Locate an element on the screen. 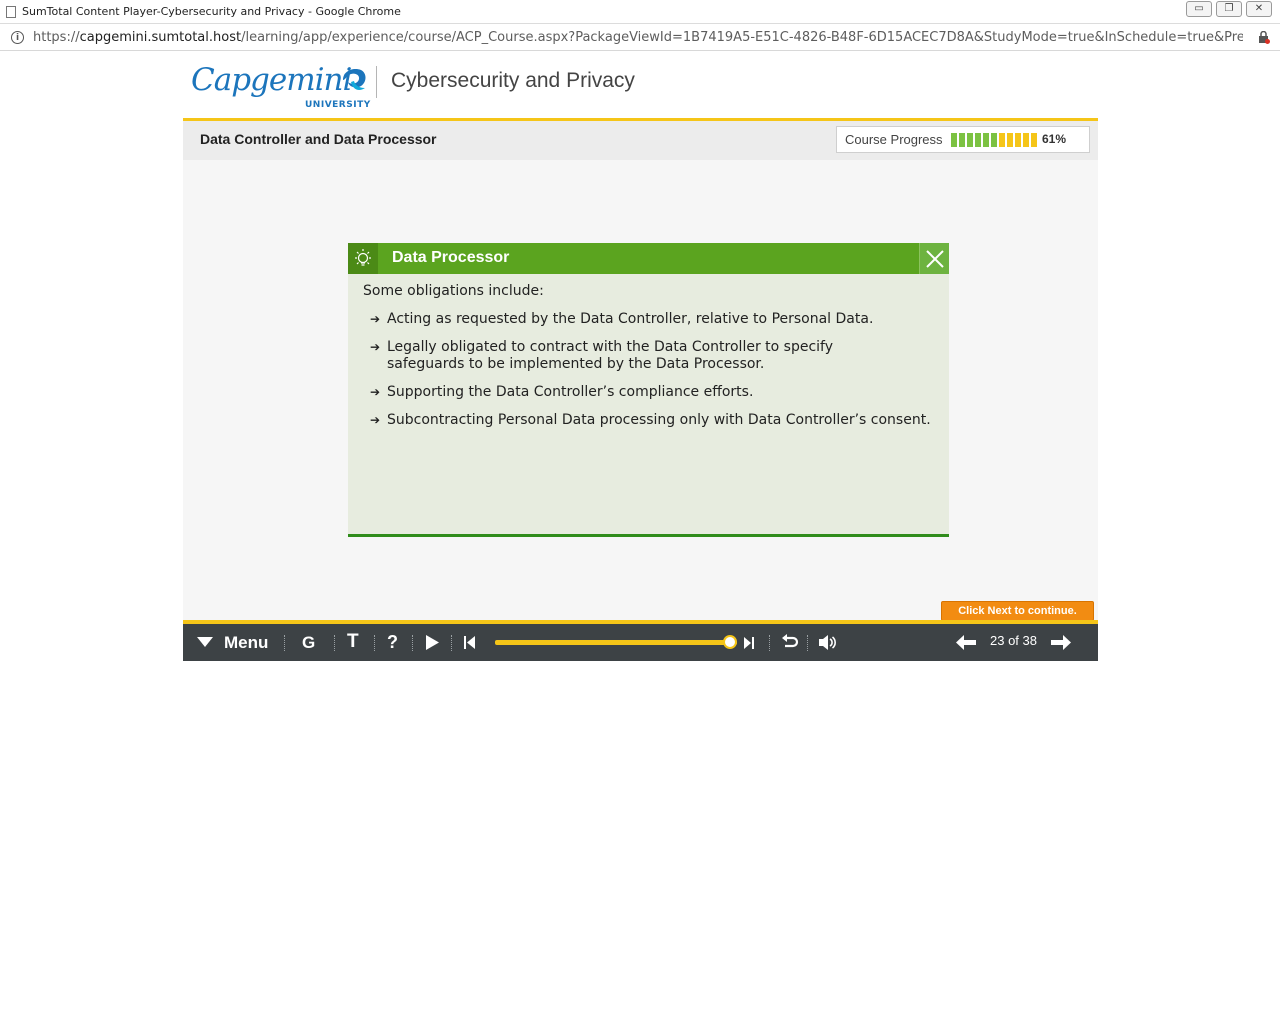 The width and height of the screenshot is (1280, 1024). url-host: capgemini.sumtotal.host is located at coordinates (160, 37).